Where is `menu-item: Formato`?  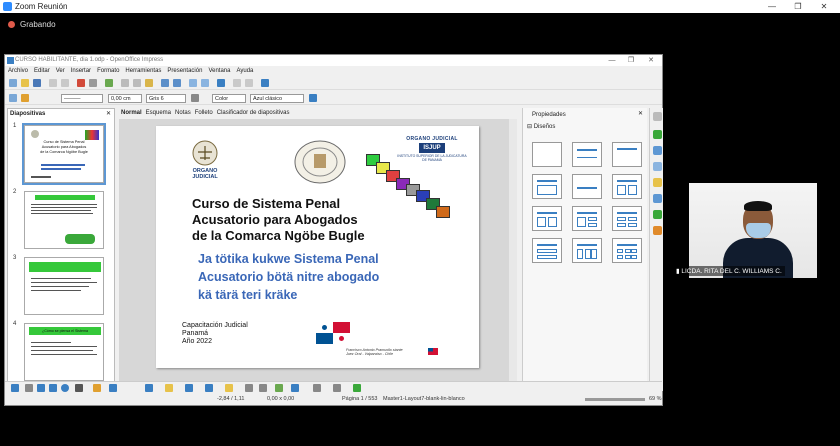
menu-item: Formato is located at coordinates (108, 71).